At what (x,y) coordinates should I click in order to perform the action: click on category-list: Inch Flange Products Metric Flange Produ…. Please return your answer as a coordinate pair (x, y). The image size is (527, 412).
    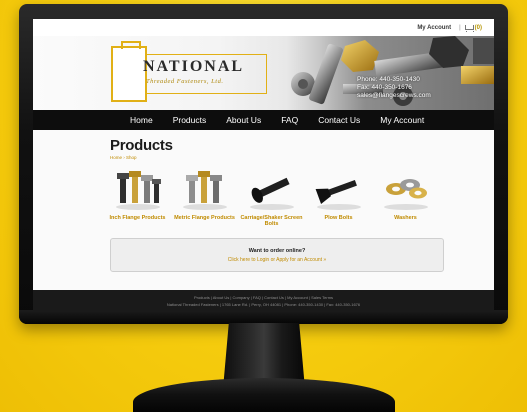
    Looking at the image, I should click on (299, 197).